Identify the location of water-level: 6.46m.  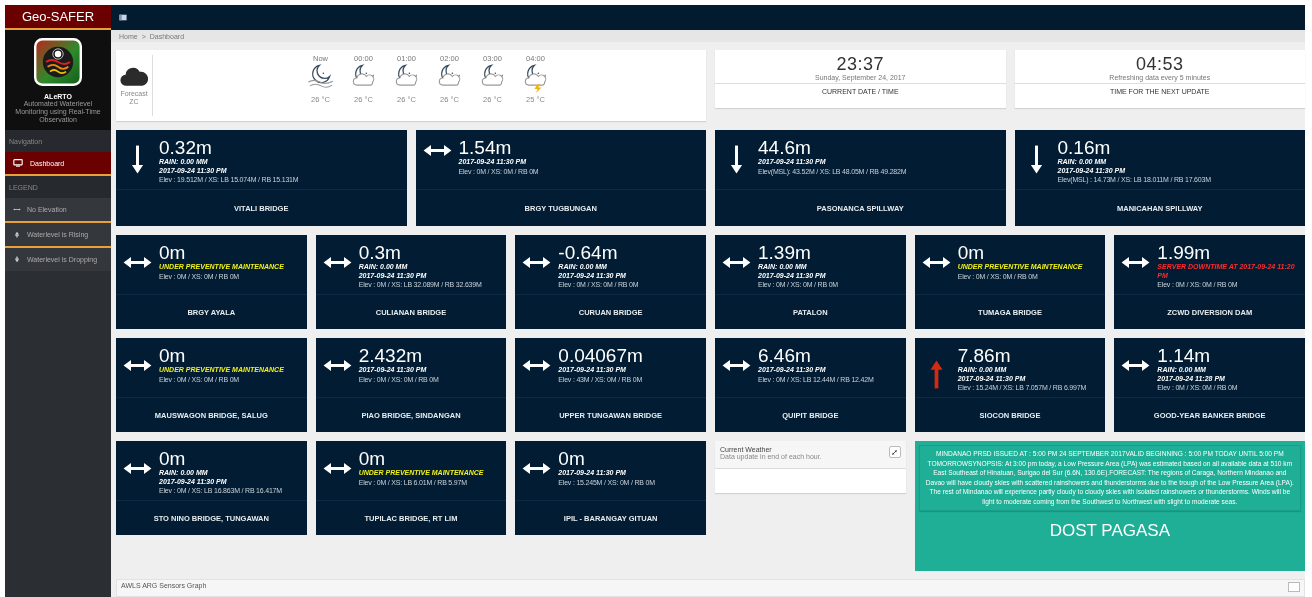
(785, 356).